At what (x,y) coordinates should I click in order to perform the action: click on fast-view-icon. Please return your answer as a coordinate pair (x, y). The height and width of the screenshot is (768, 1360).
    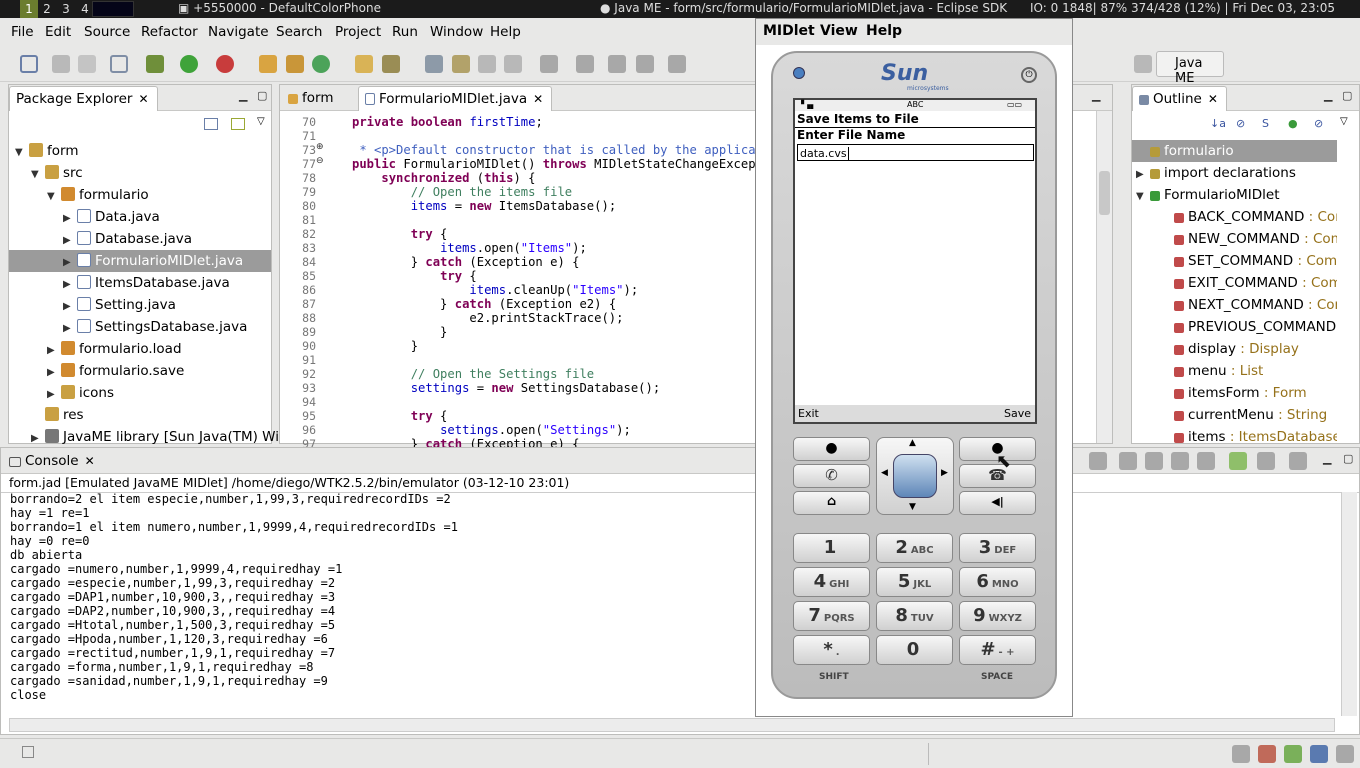
    Looking at the image, I should click on (28, 752).